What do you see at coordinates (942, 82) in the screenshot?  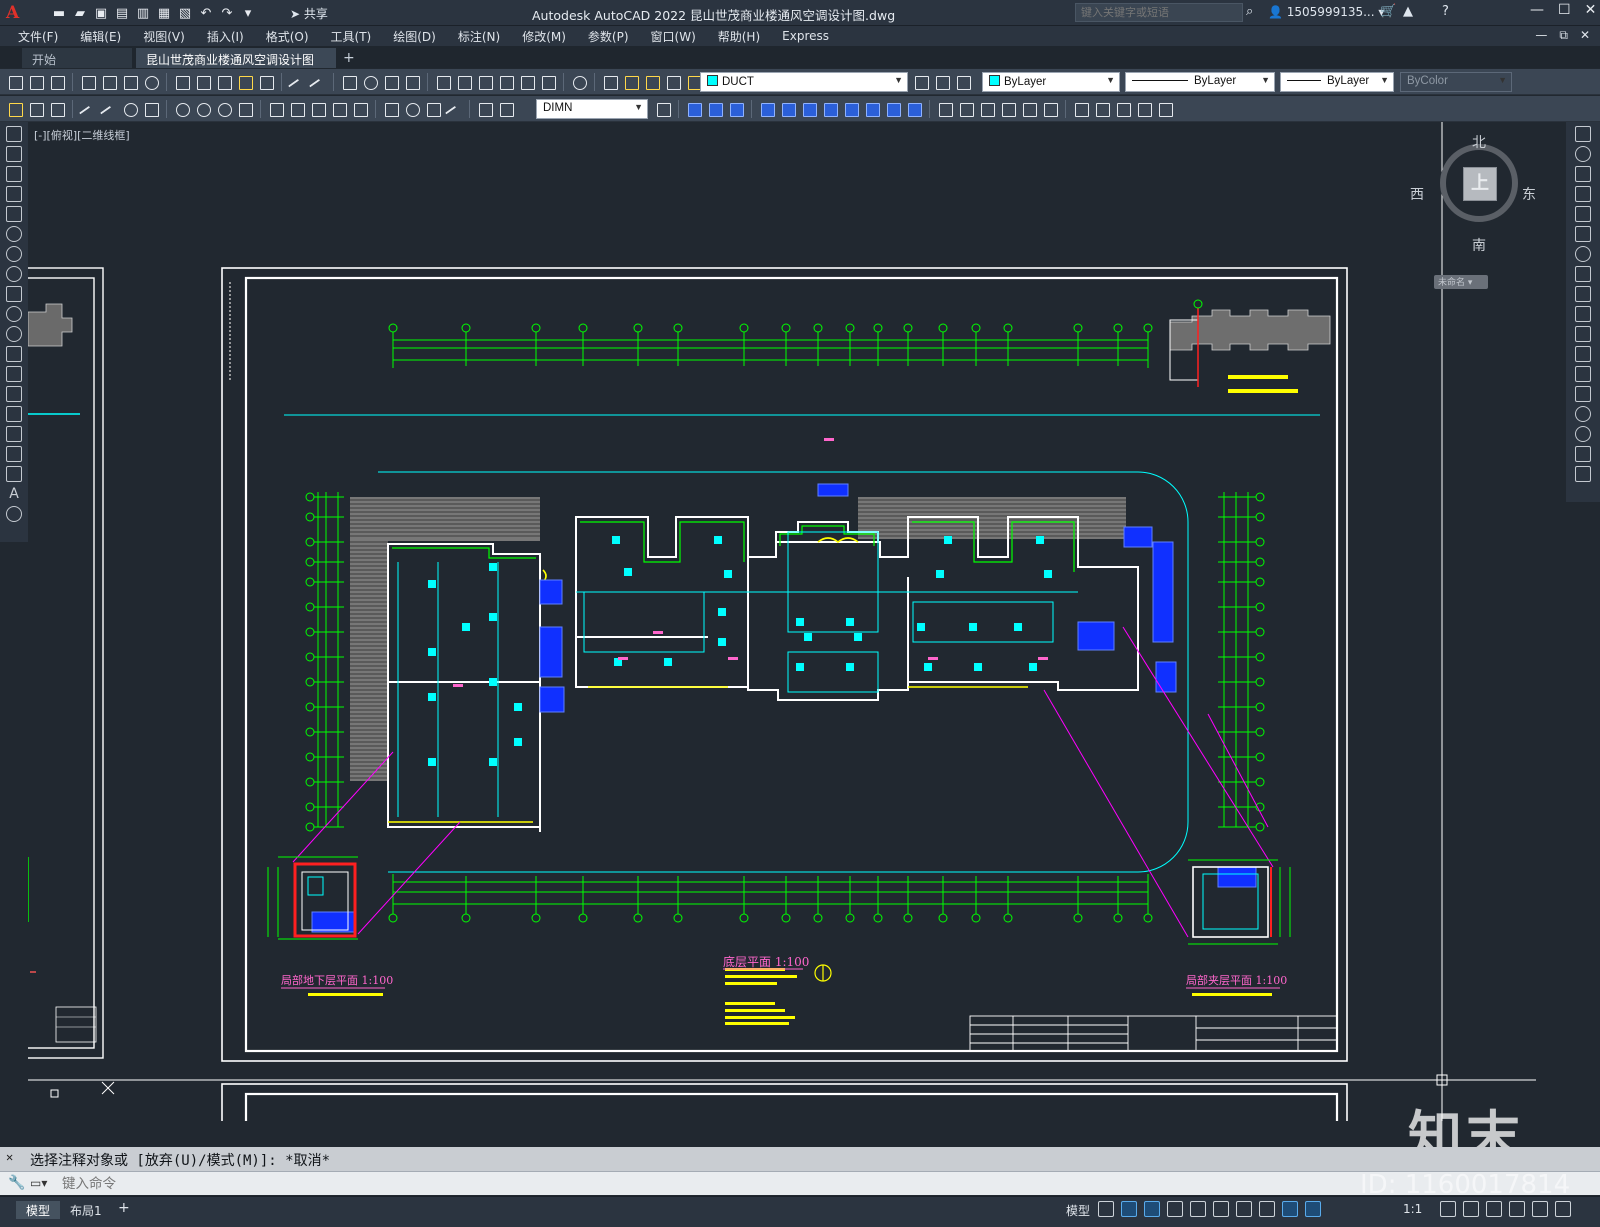 I see `layer-previous-icon` at bounding box center [942, 82].